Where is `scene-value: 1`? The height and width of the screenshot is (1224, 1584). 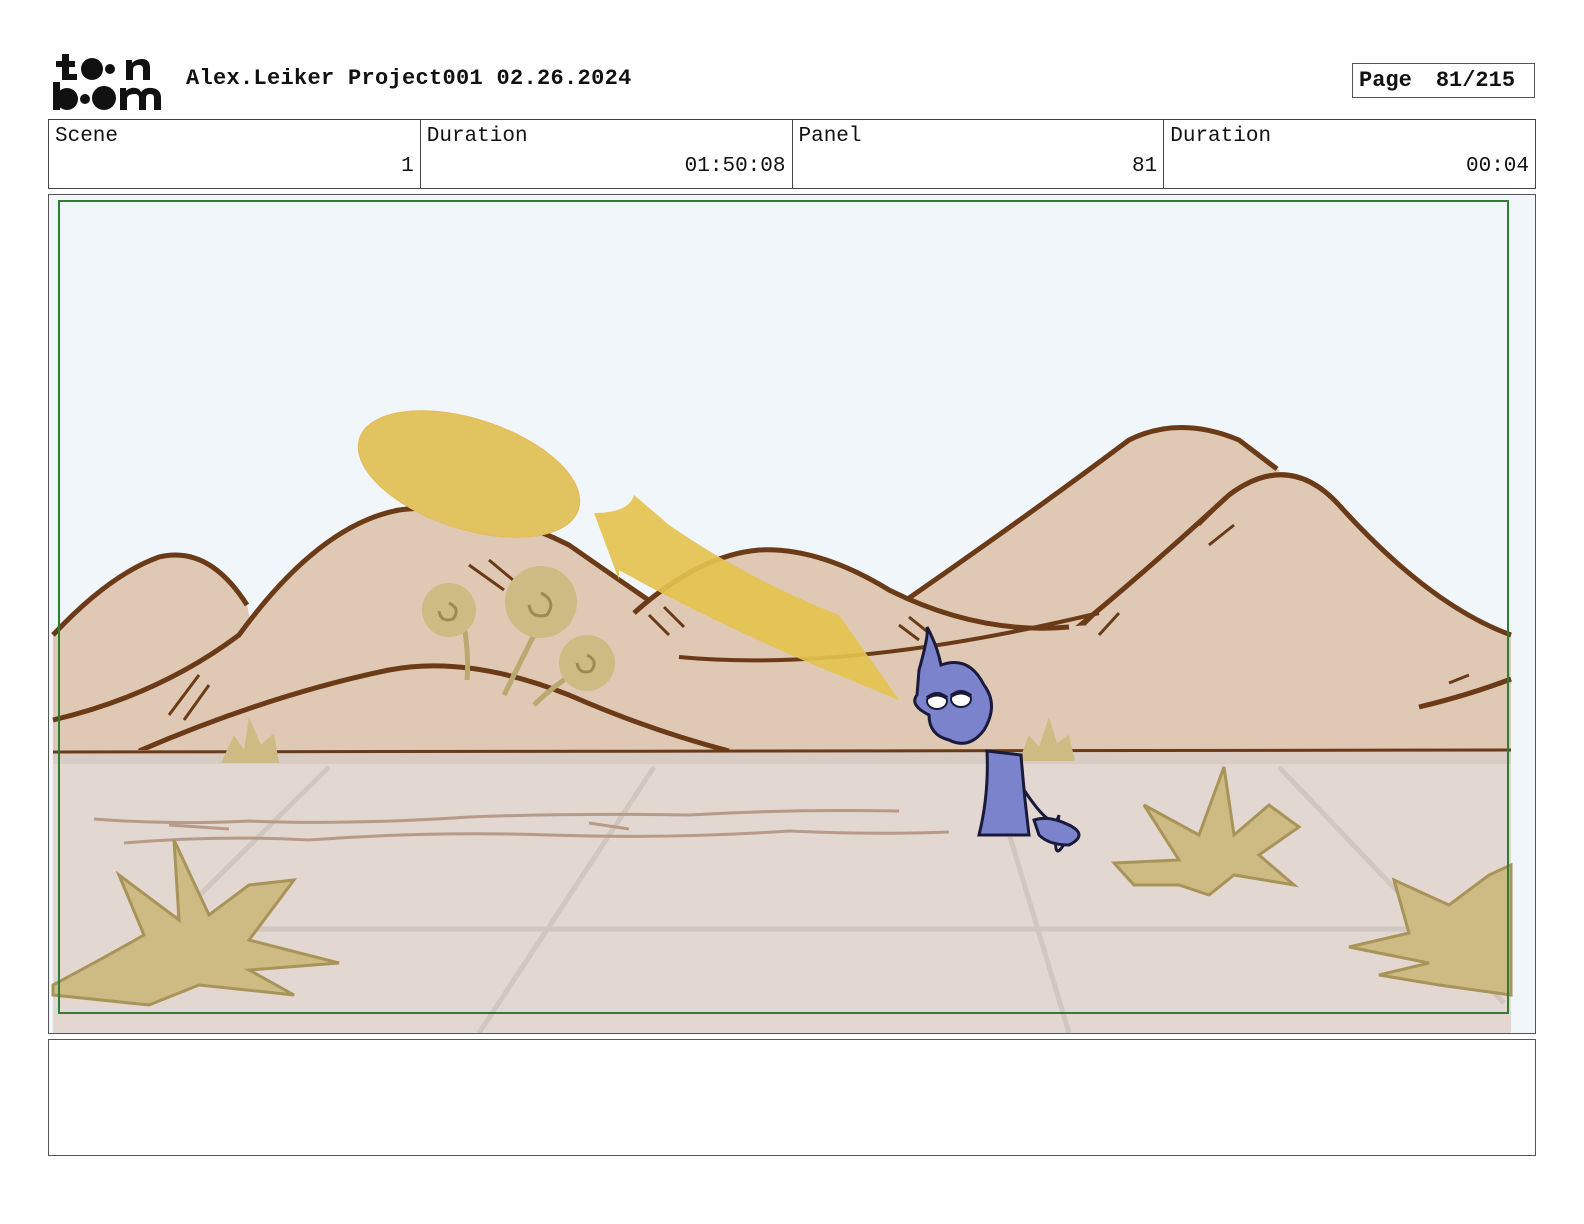
scene-value: 1 is located at coordinates (407, 166).